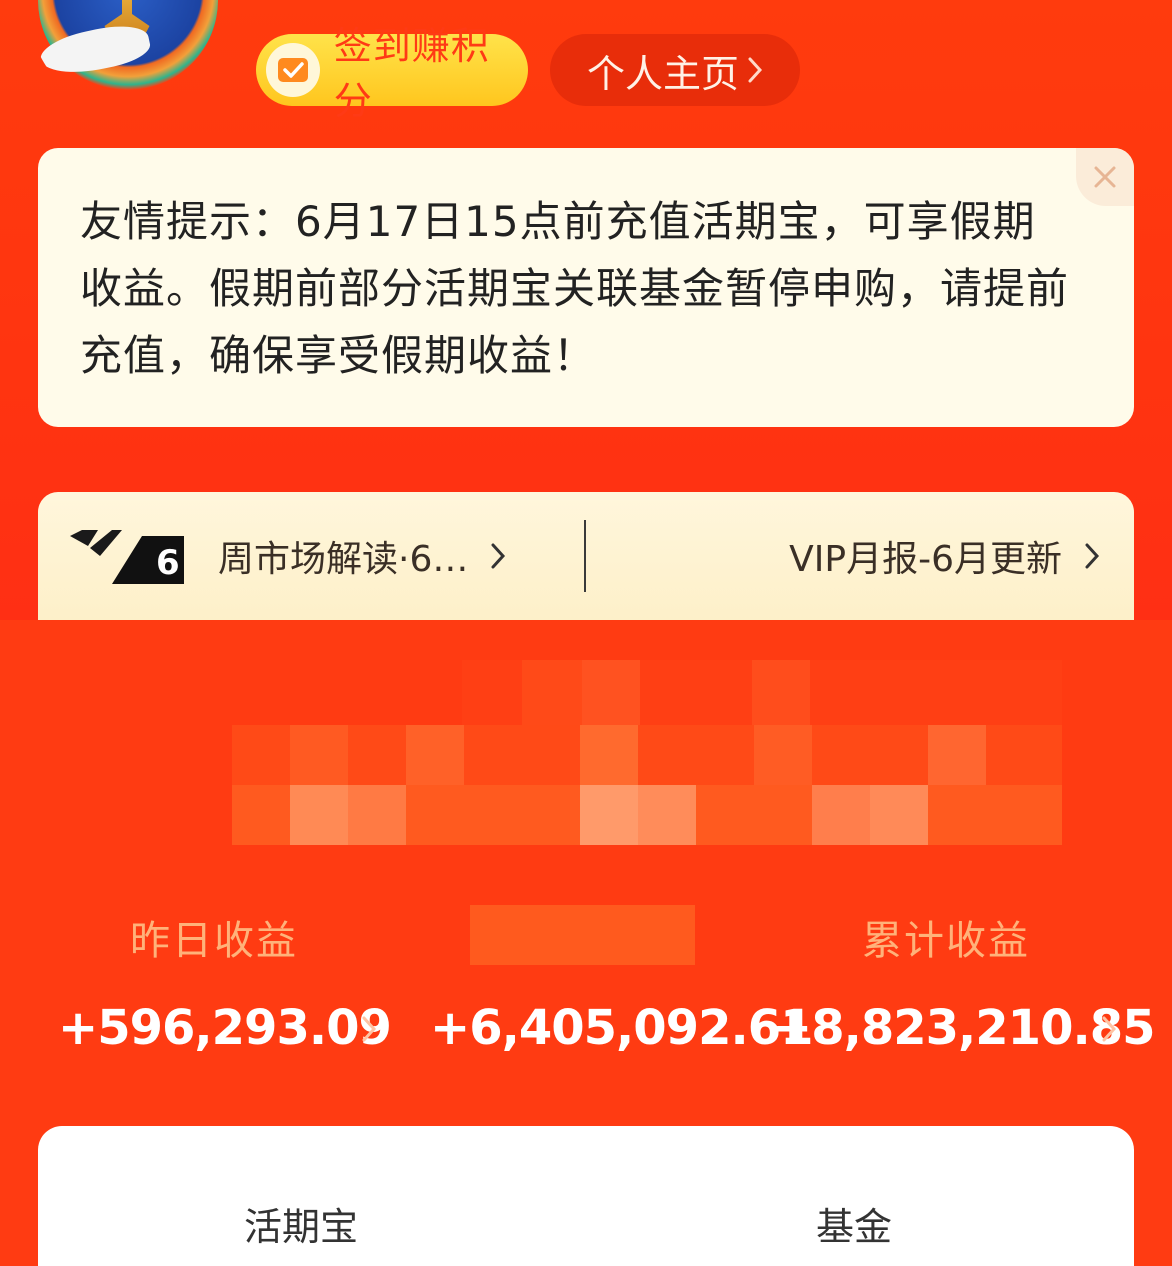  I want to click on profile-button: 个人主页, so click(675, 70).